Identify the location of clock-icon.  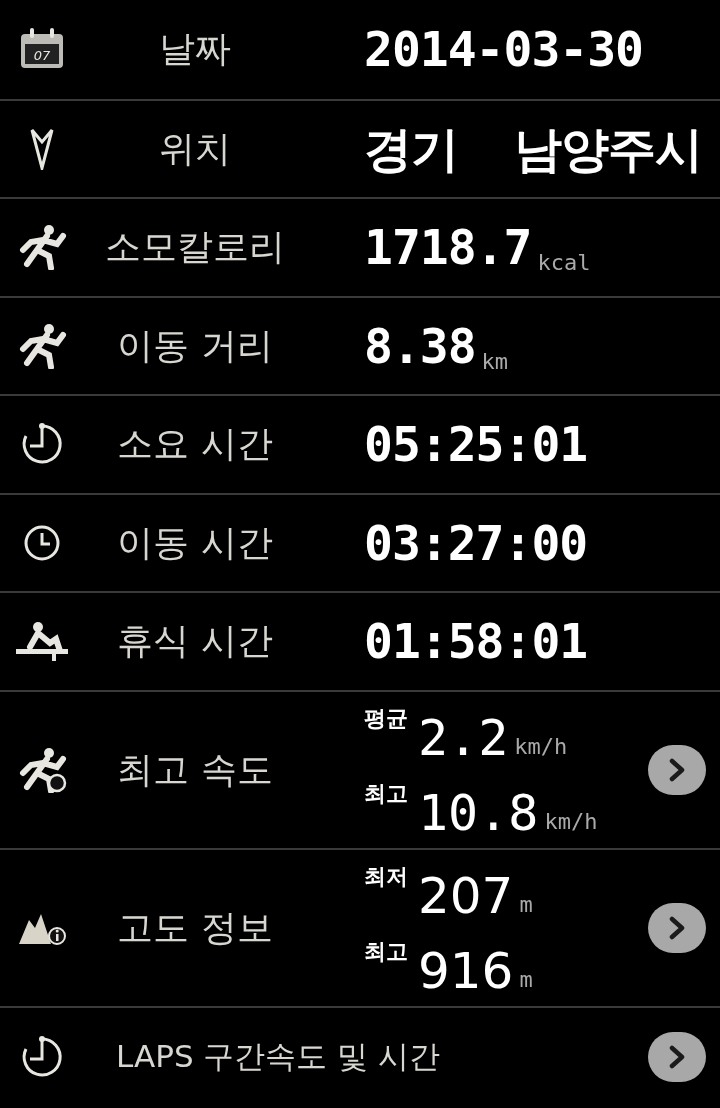
(42, 542).